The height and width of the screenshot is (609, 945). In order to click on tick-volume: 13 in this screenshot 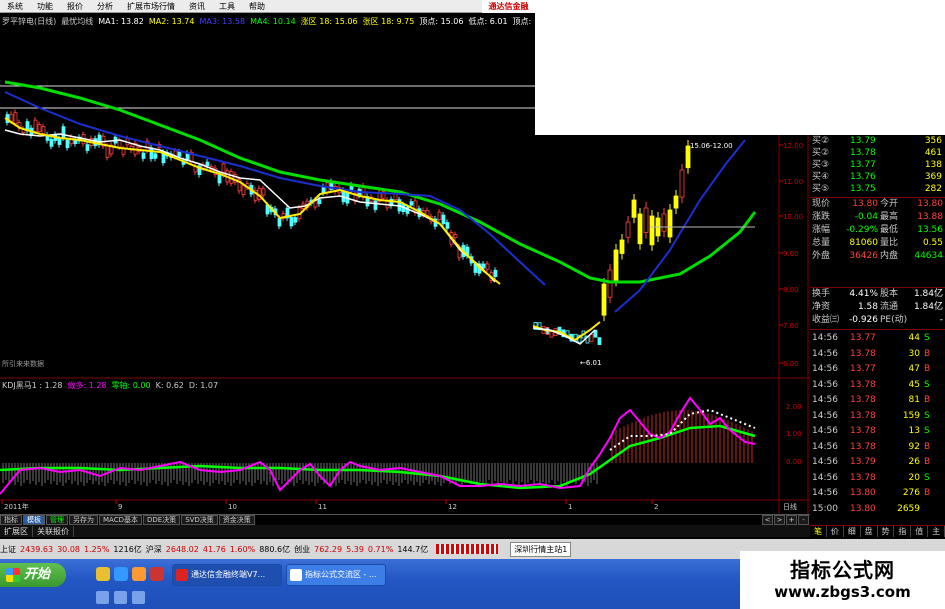, I will do `click(914, 431)`.